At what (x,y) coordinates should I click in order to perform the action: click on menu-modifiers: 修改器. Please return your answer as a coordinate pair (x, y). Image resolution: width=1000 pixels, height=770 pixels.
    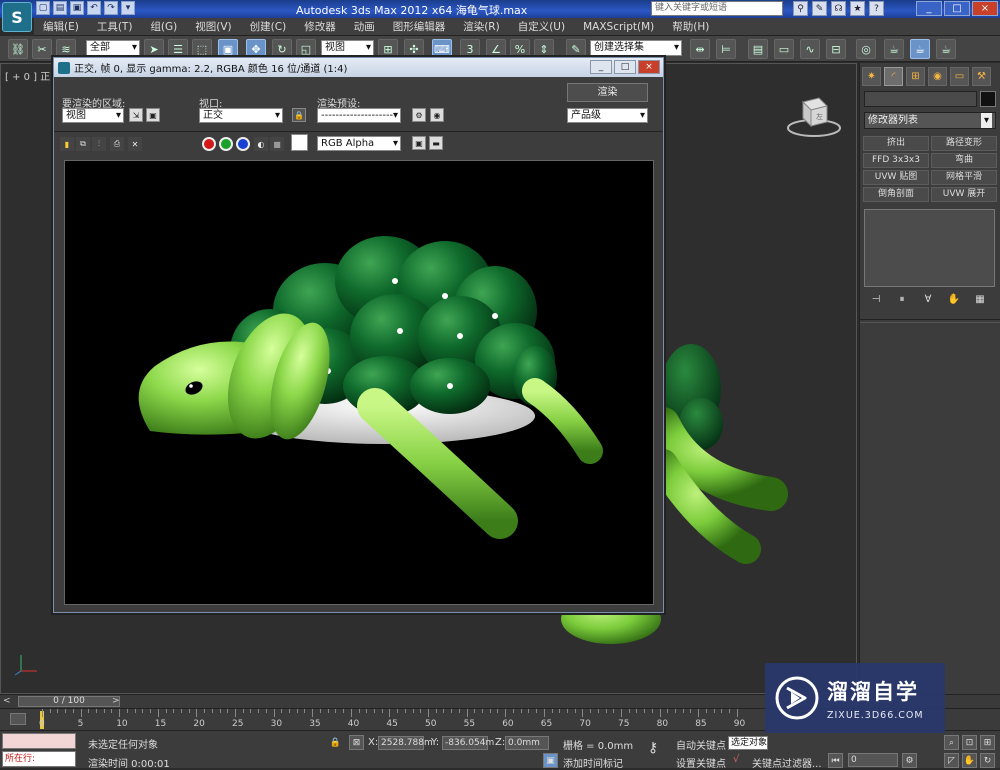
    Looking at the image, I should click on (320, 26).